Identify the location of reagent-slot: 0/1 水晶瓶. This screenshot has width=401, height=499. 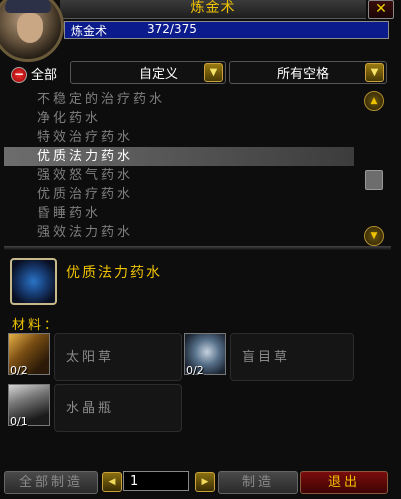
(95, 408).